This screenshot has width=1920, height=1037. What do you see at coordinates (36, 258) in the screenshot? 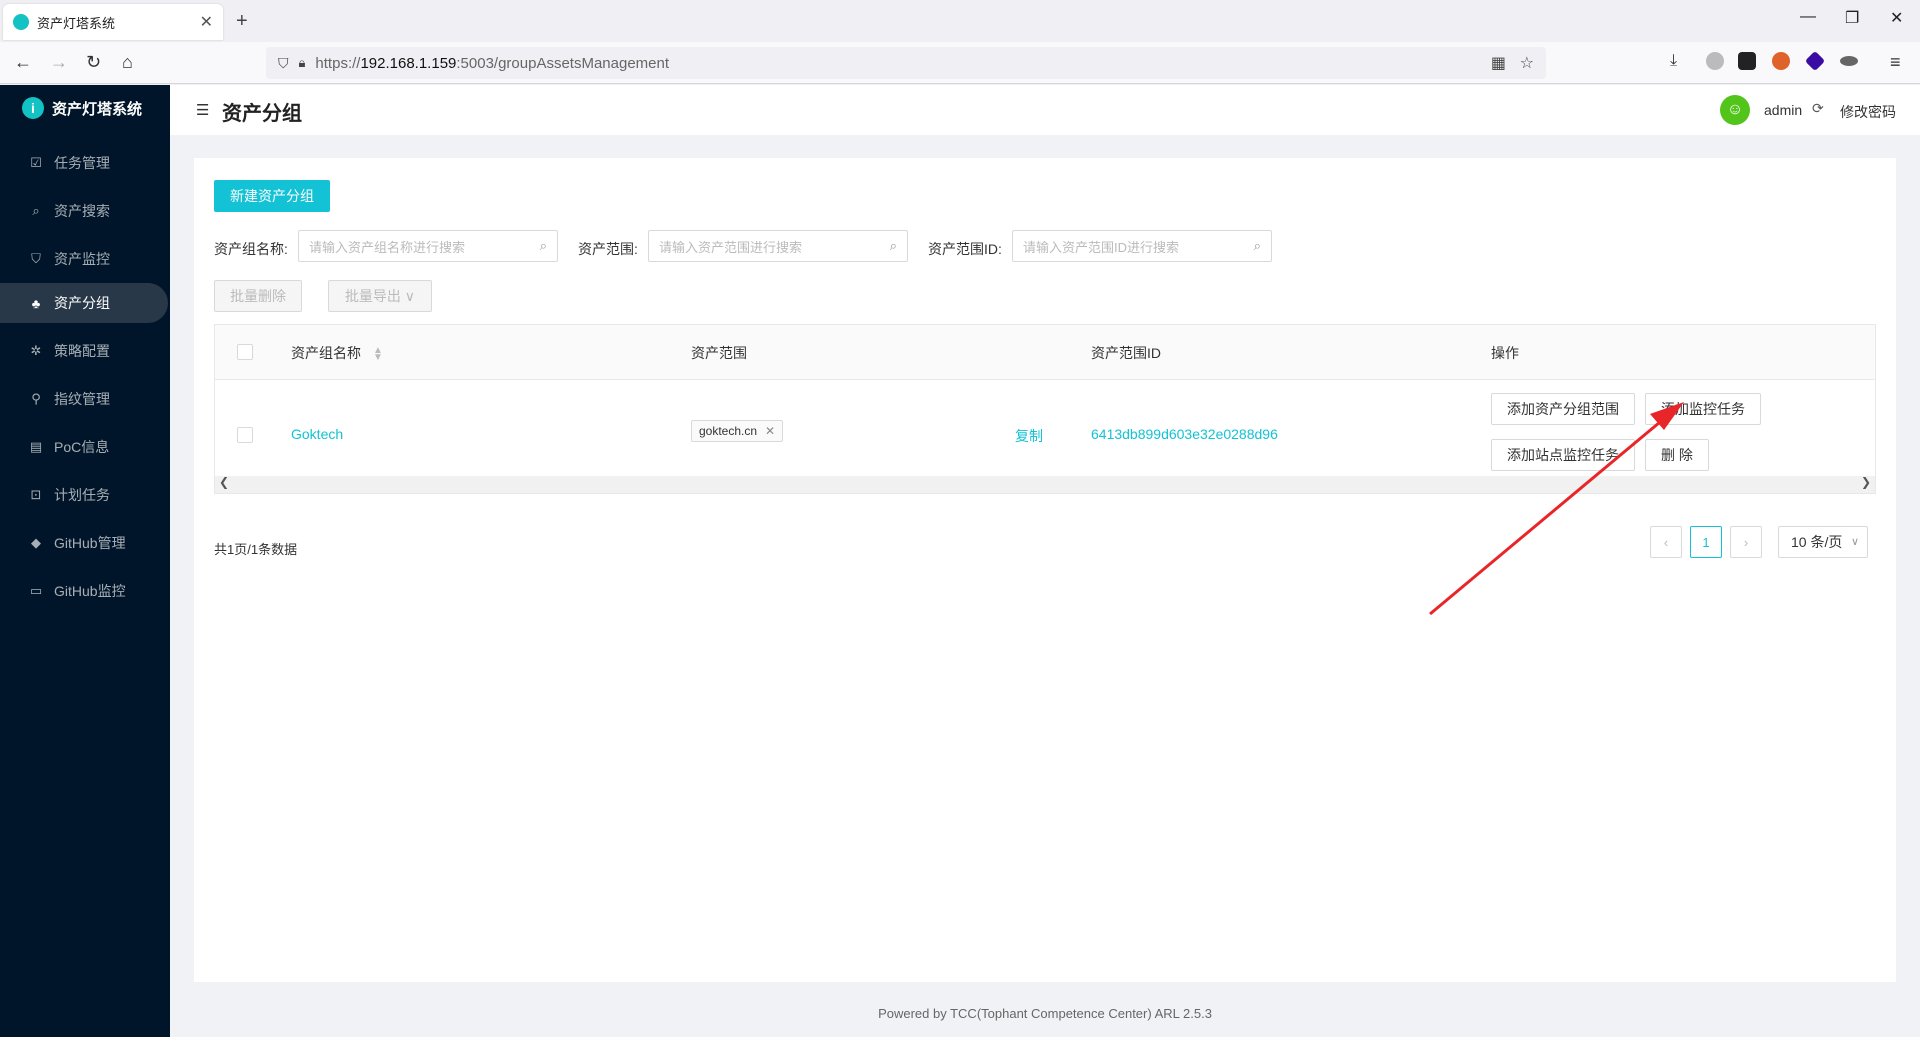
I see `monitor-icon: ⛉` at bounding box center [36, 258].